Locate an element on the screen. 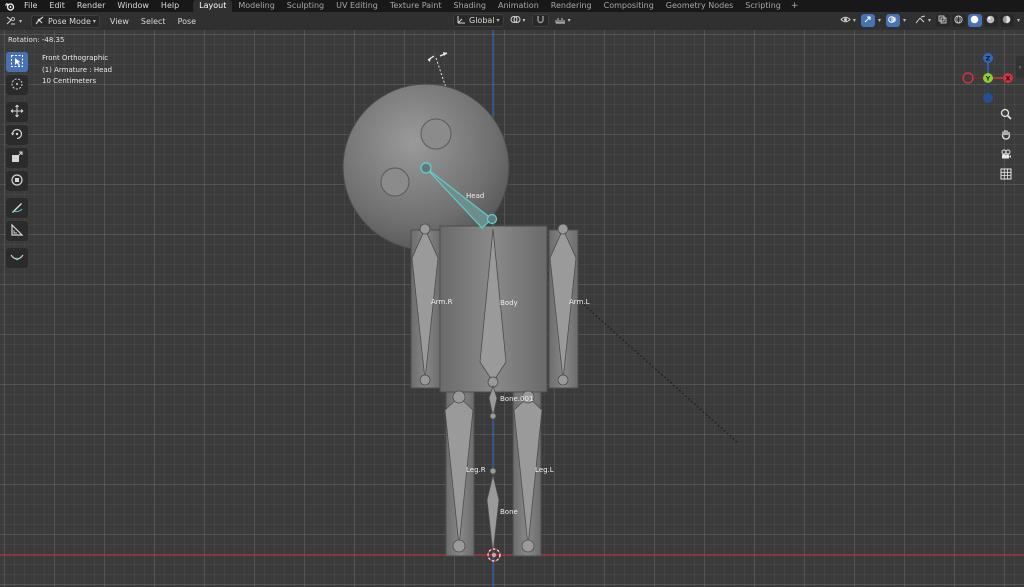 Image resolution: width=1024 pixels, height=587 pixels. active-object: (1) Armature : Head is located at coordinates (77, 69).